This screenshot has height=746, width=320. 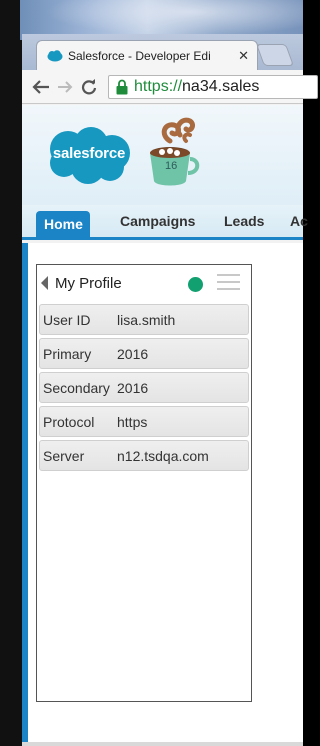 I want to click on salesforce-header: salesforce 16, so click(x=162, y=155).